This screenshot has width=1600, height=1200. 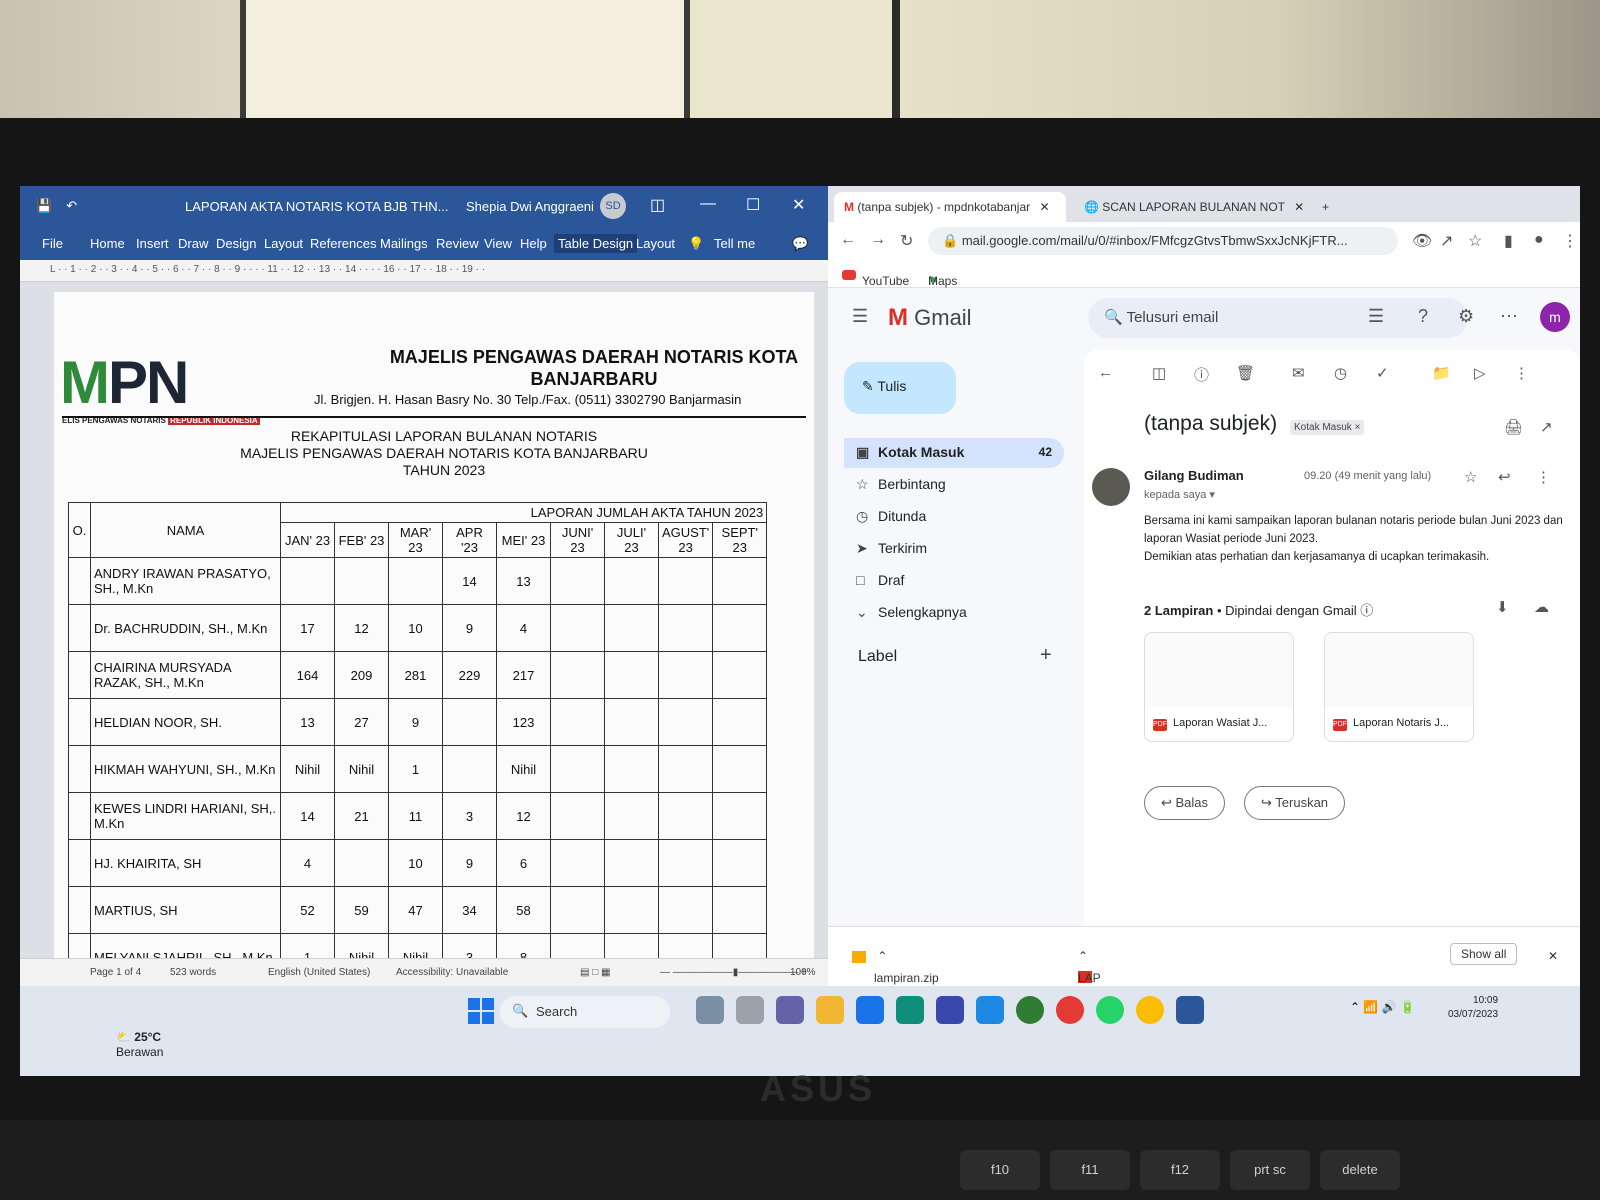 What do you see at coordinates (1194, 475) in the screenshot?
I see `sender-name: Gilang Budiman` at bounding box center [1194, 475].